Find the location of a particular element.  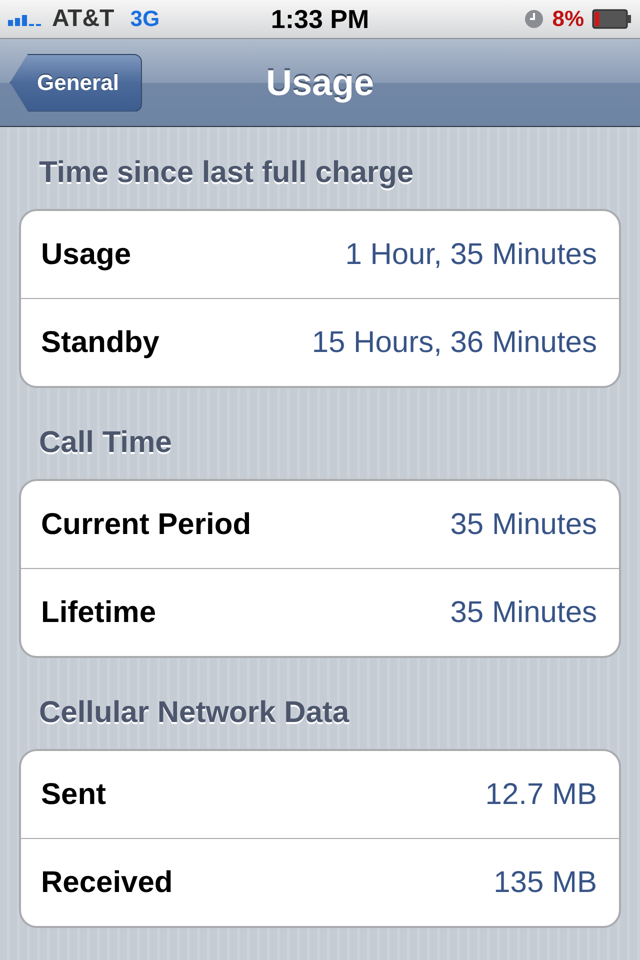

row-label: Sent is located at coordinates (73, 795).